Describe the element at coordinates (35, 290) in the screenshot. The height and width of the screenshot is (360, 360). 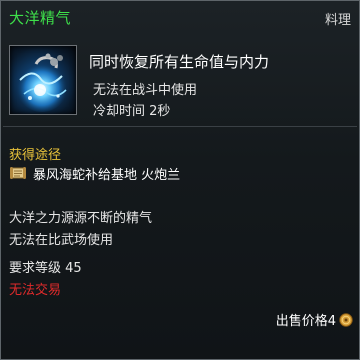
I see `trade-status: 无法交易` at that location.